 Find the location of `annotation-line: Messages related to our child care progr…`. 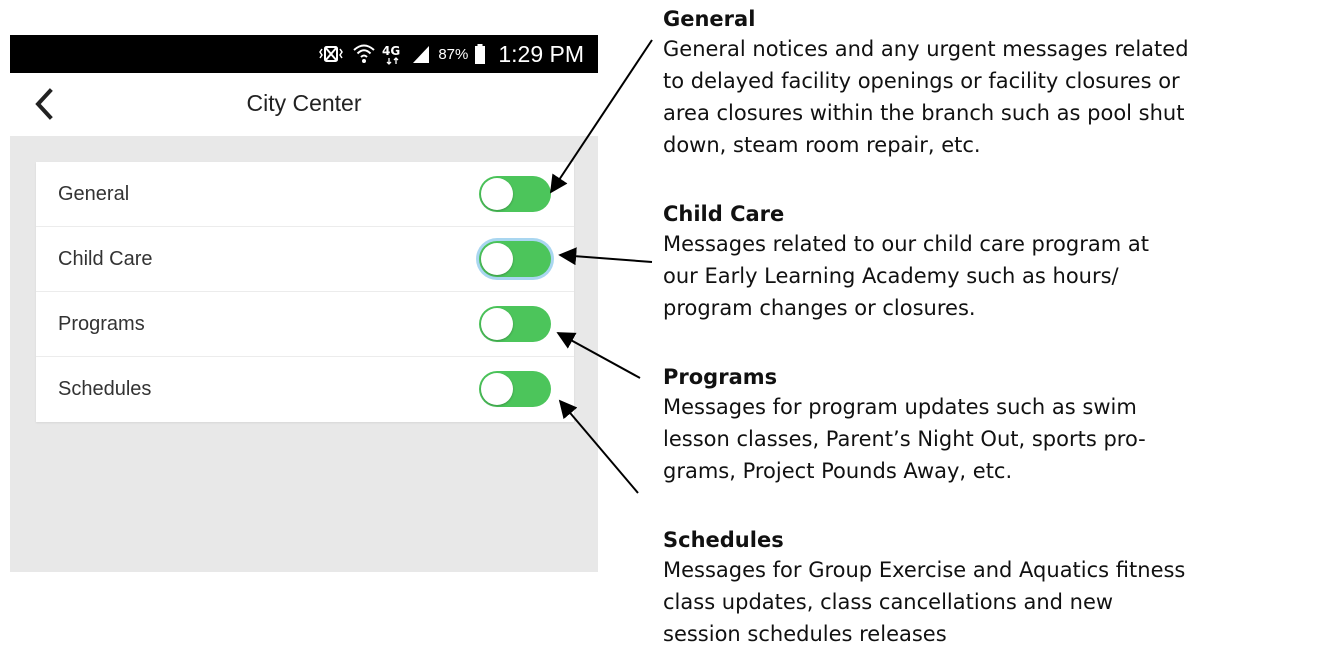

annotation-line: Messages related to our child care progr… is located at coordinates (906, 244).